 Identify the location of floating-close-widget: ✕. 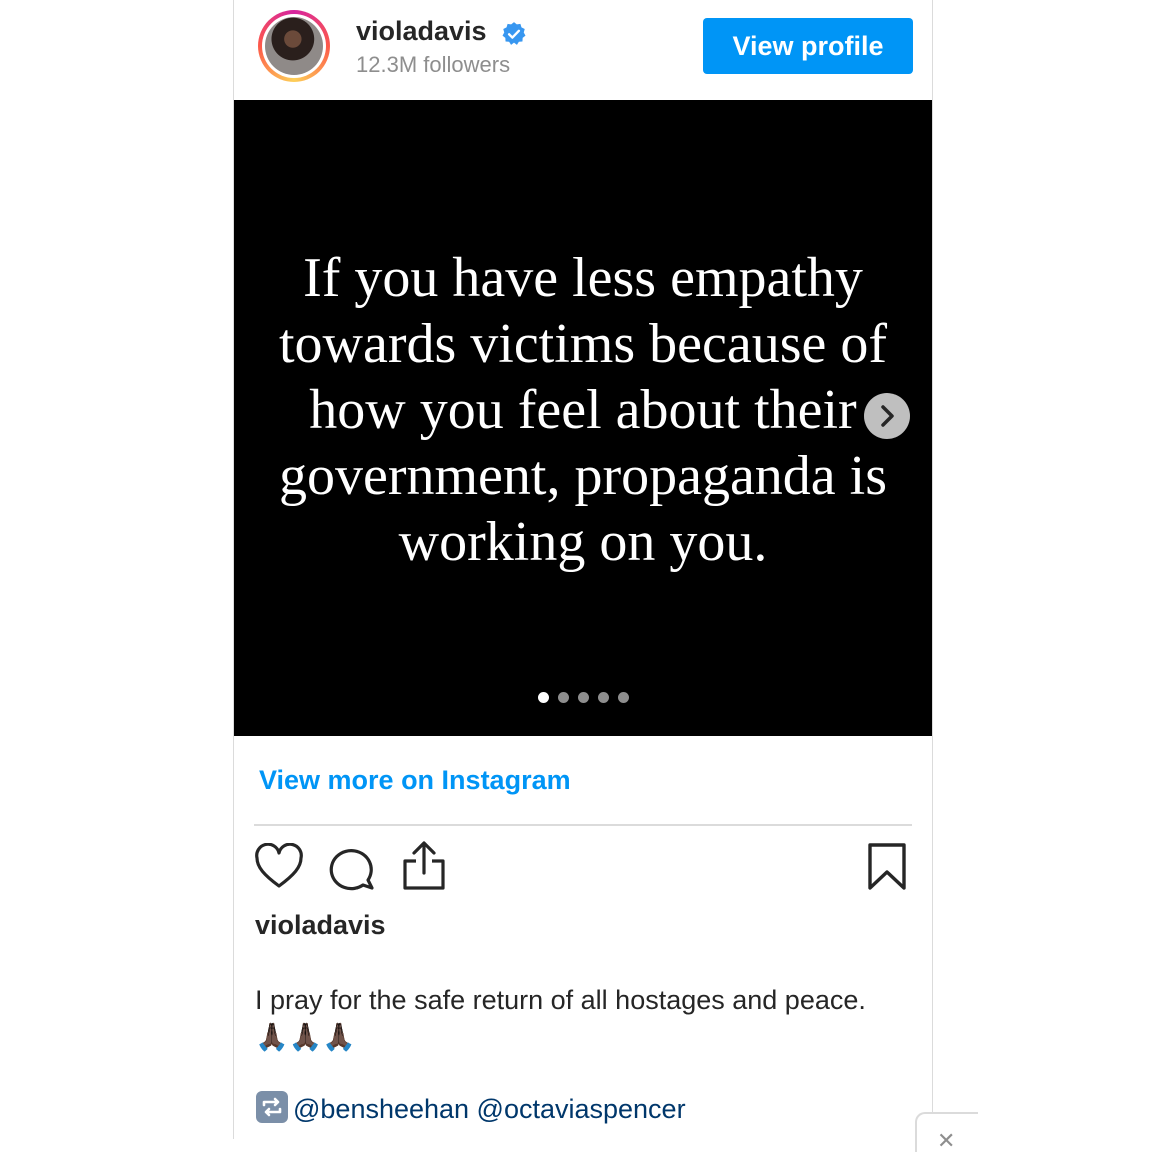
(946, 1133).